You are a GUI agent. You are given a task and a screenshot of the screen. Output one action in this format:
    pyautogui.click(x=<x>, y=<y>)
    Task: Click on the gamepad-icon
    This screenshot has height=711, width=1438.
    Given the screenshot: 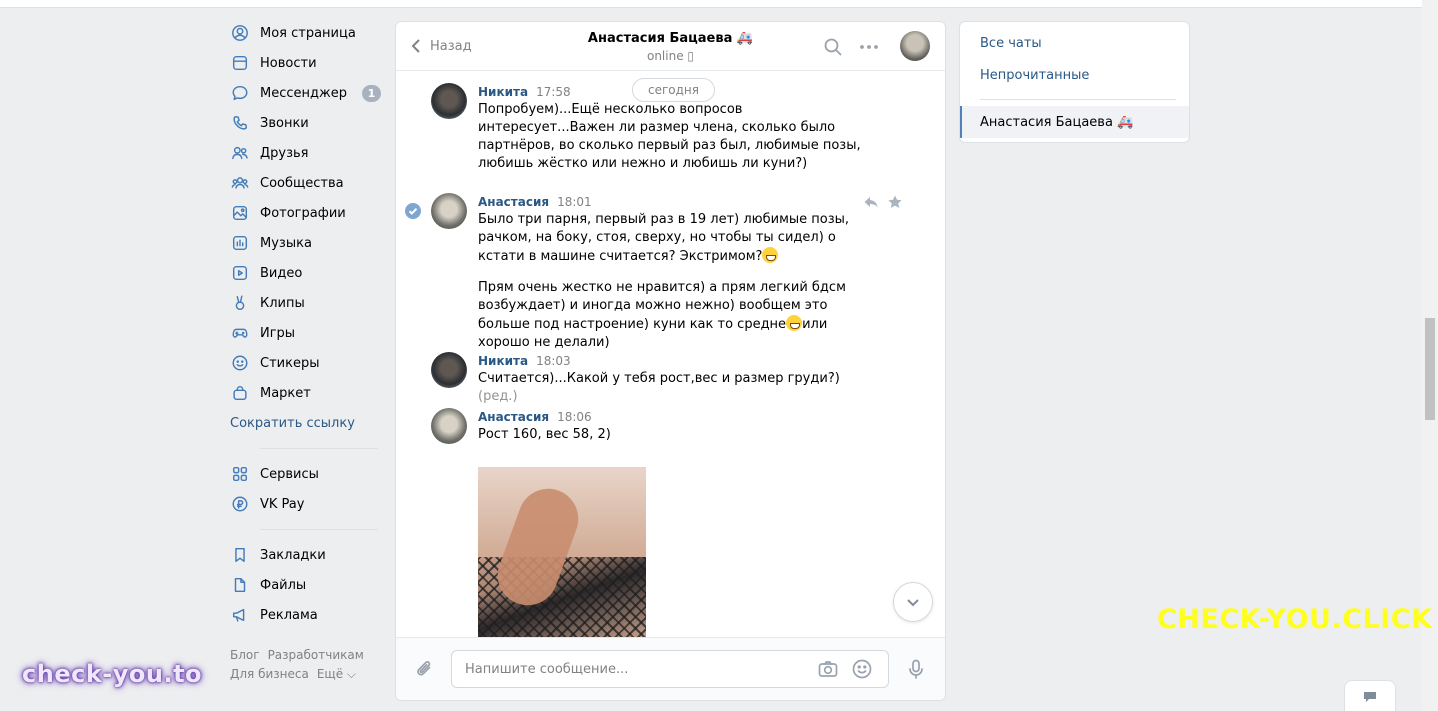 What is the action you would take?
    pyautogui.click(x=240, y=333)
    